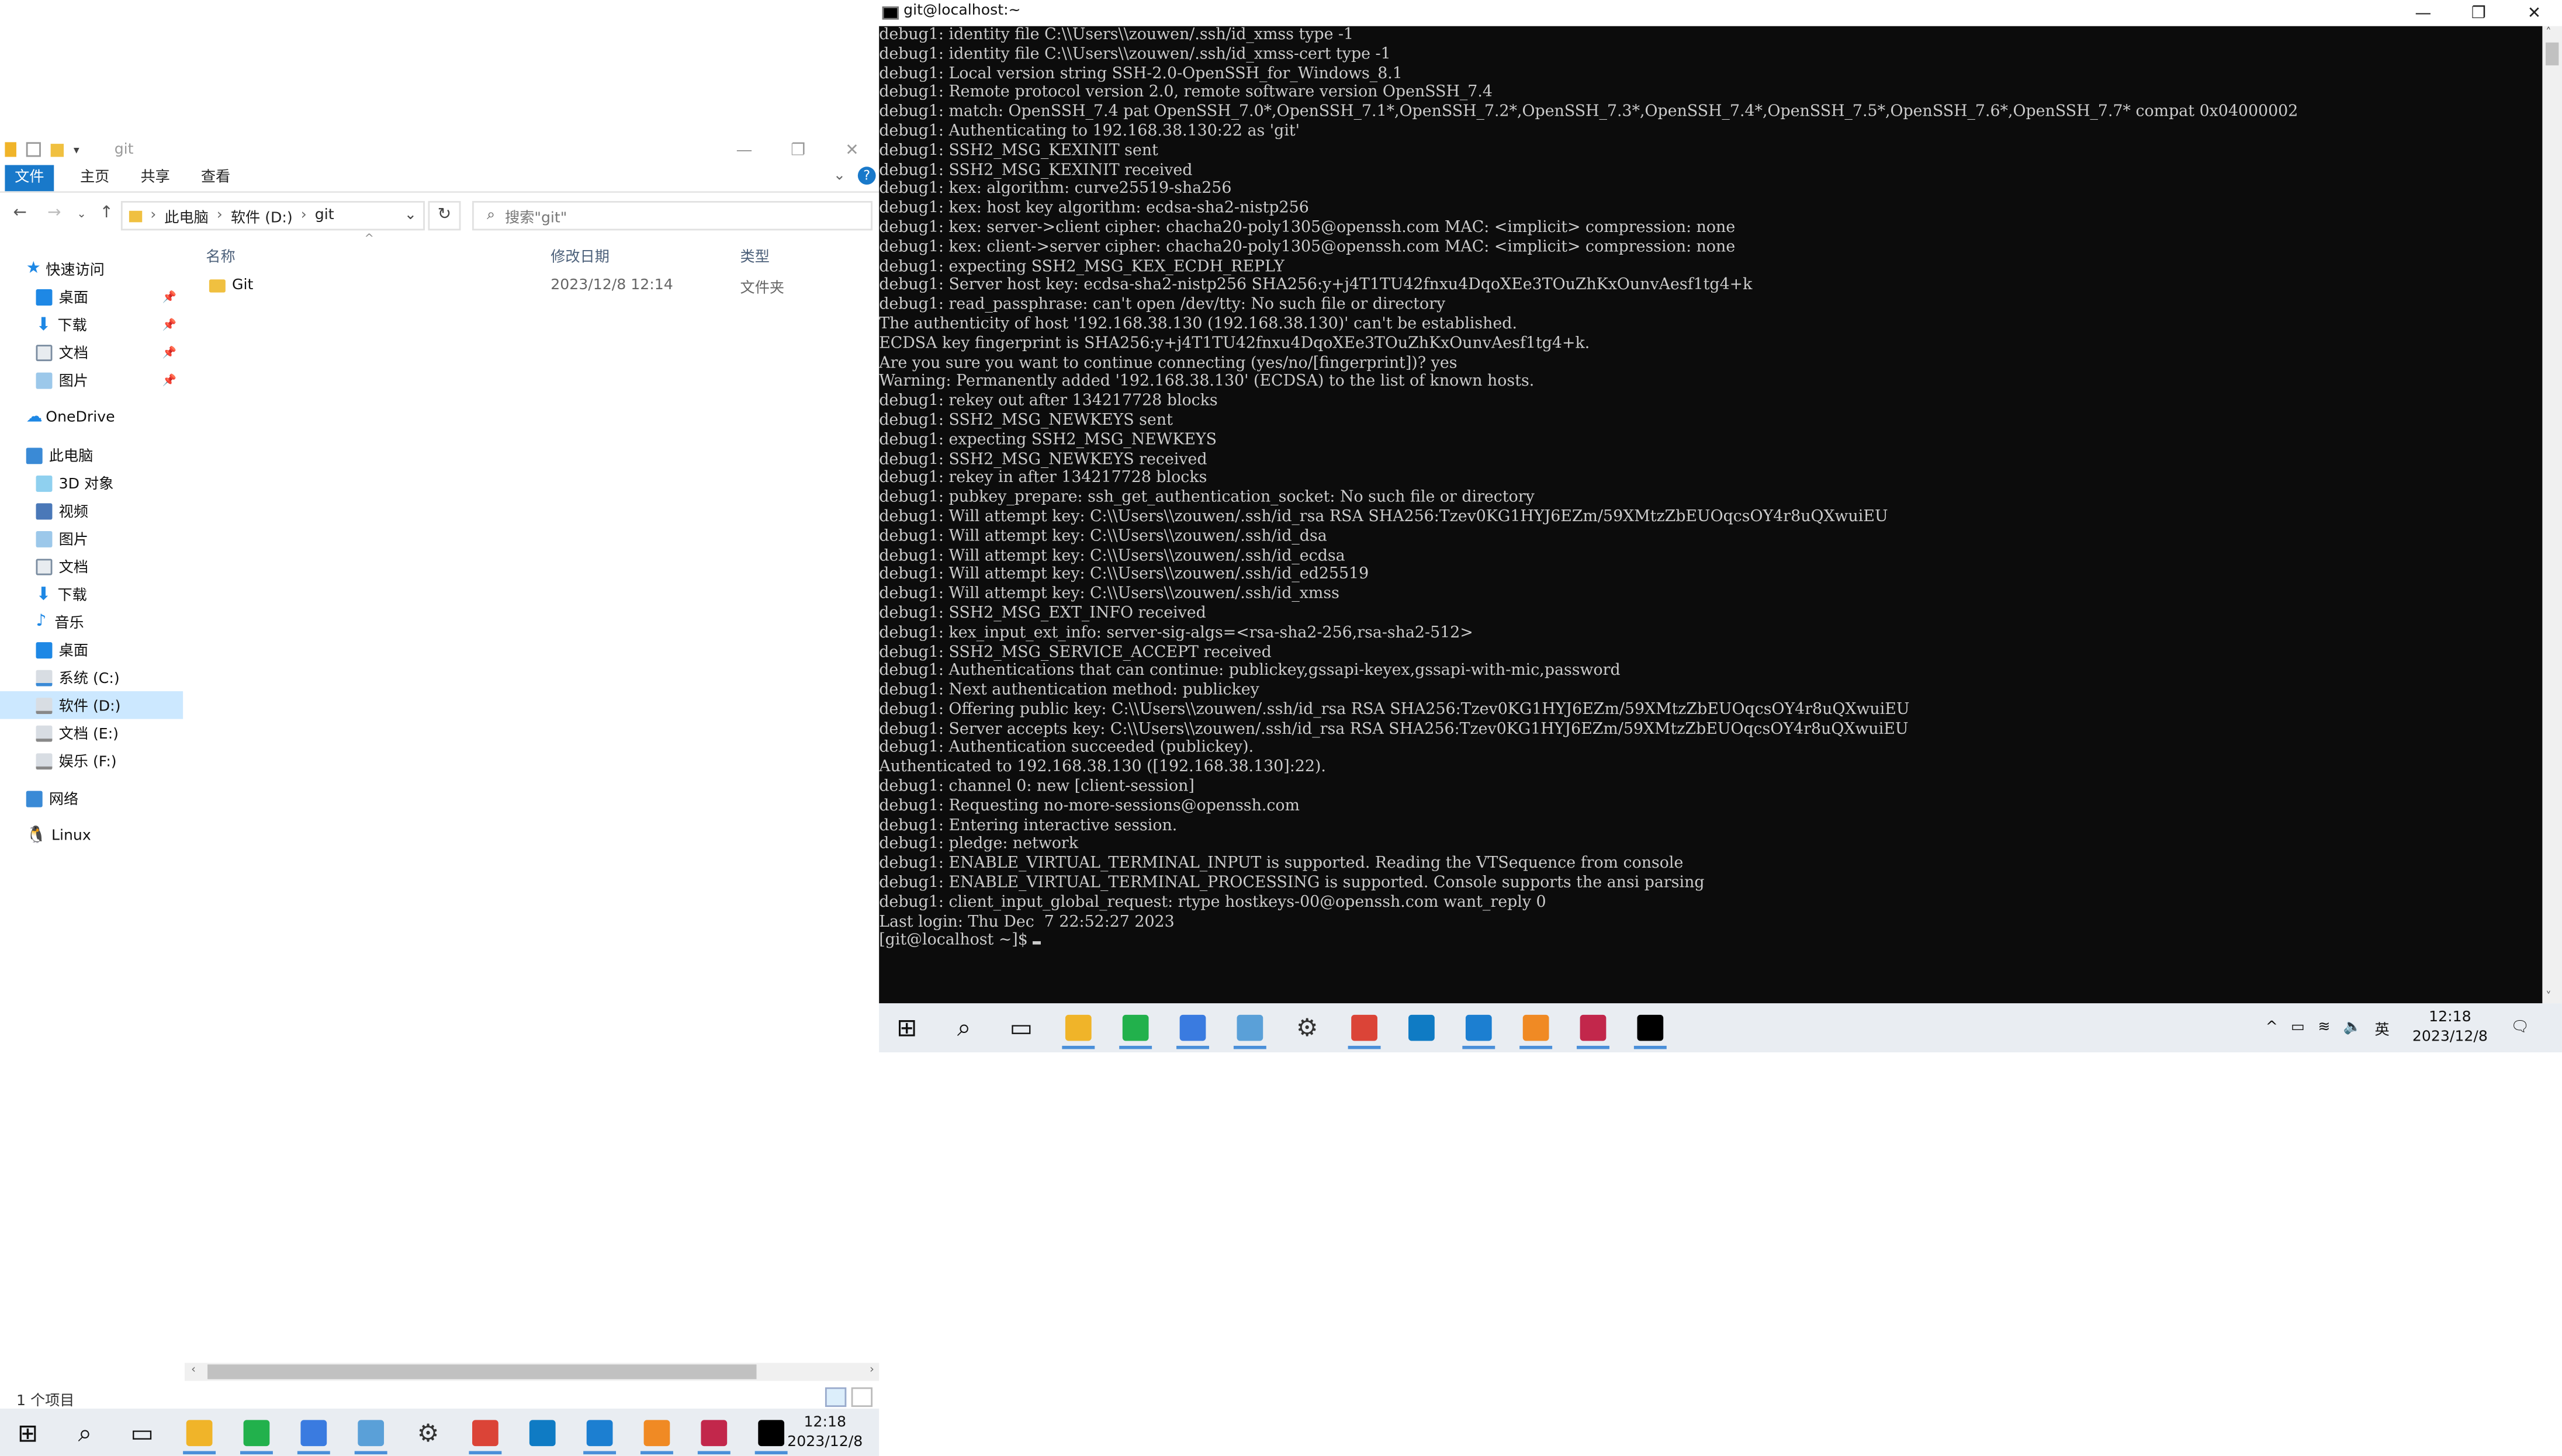 The image size is (2562, 1456). Describe the element at coordinates (2382, 1027) in the screenshot. I see `ime-indicator: 英` at that location.